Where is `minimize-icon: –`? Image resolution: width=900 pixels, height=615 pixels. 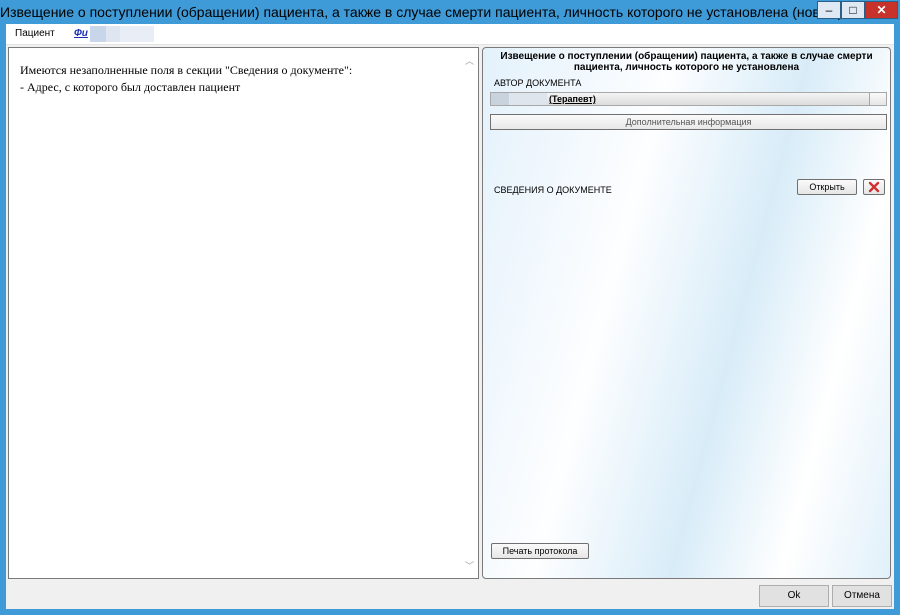
minimize-icon: – is located at coordinates (829, 10).